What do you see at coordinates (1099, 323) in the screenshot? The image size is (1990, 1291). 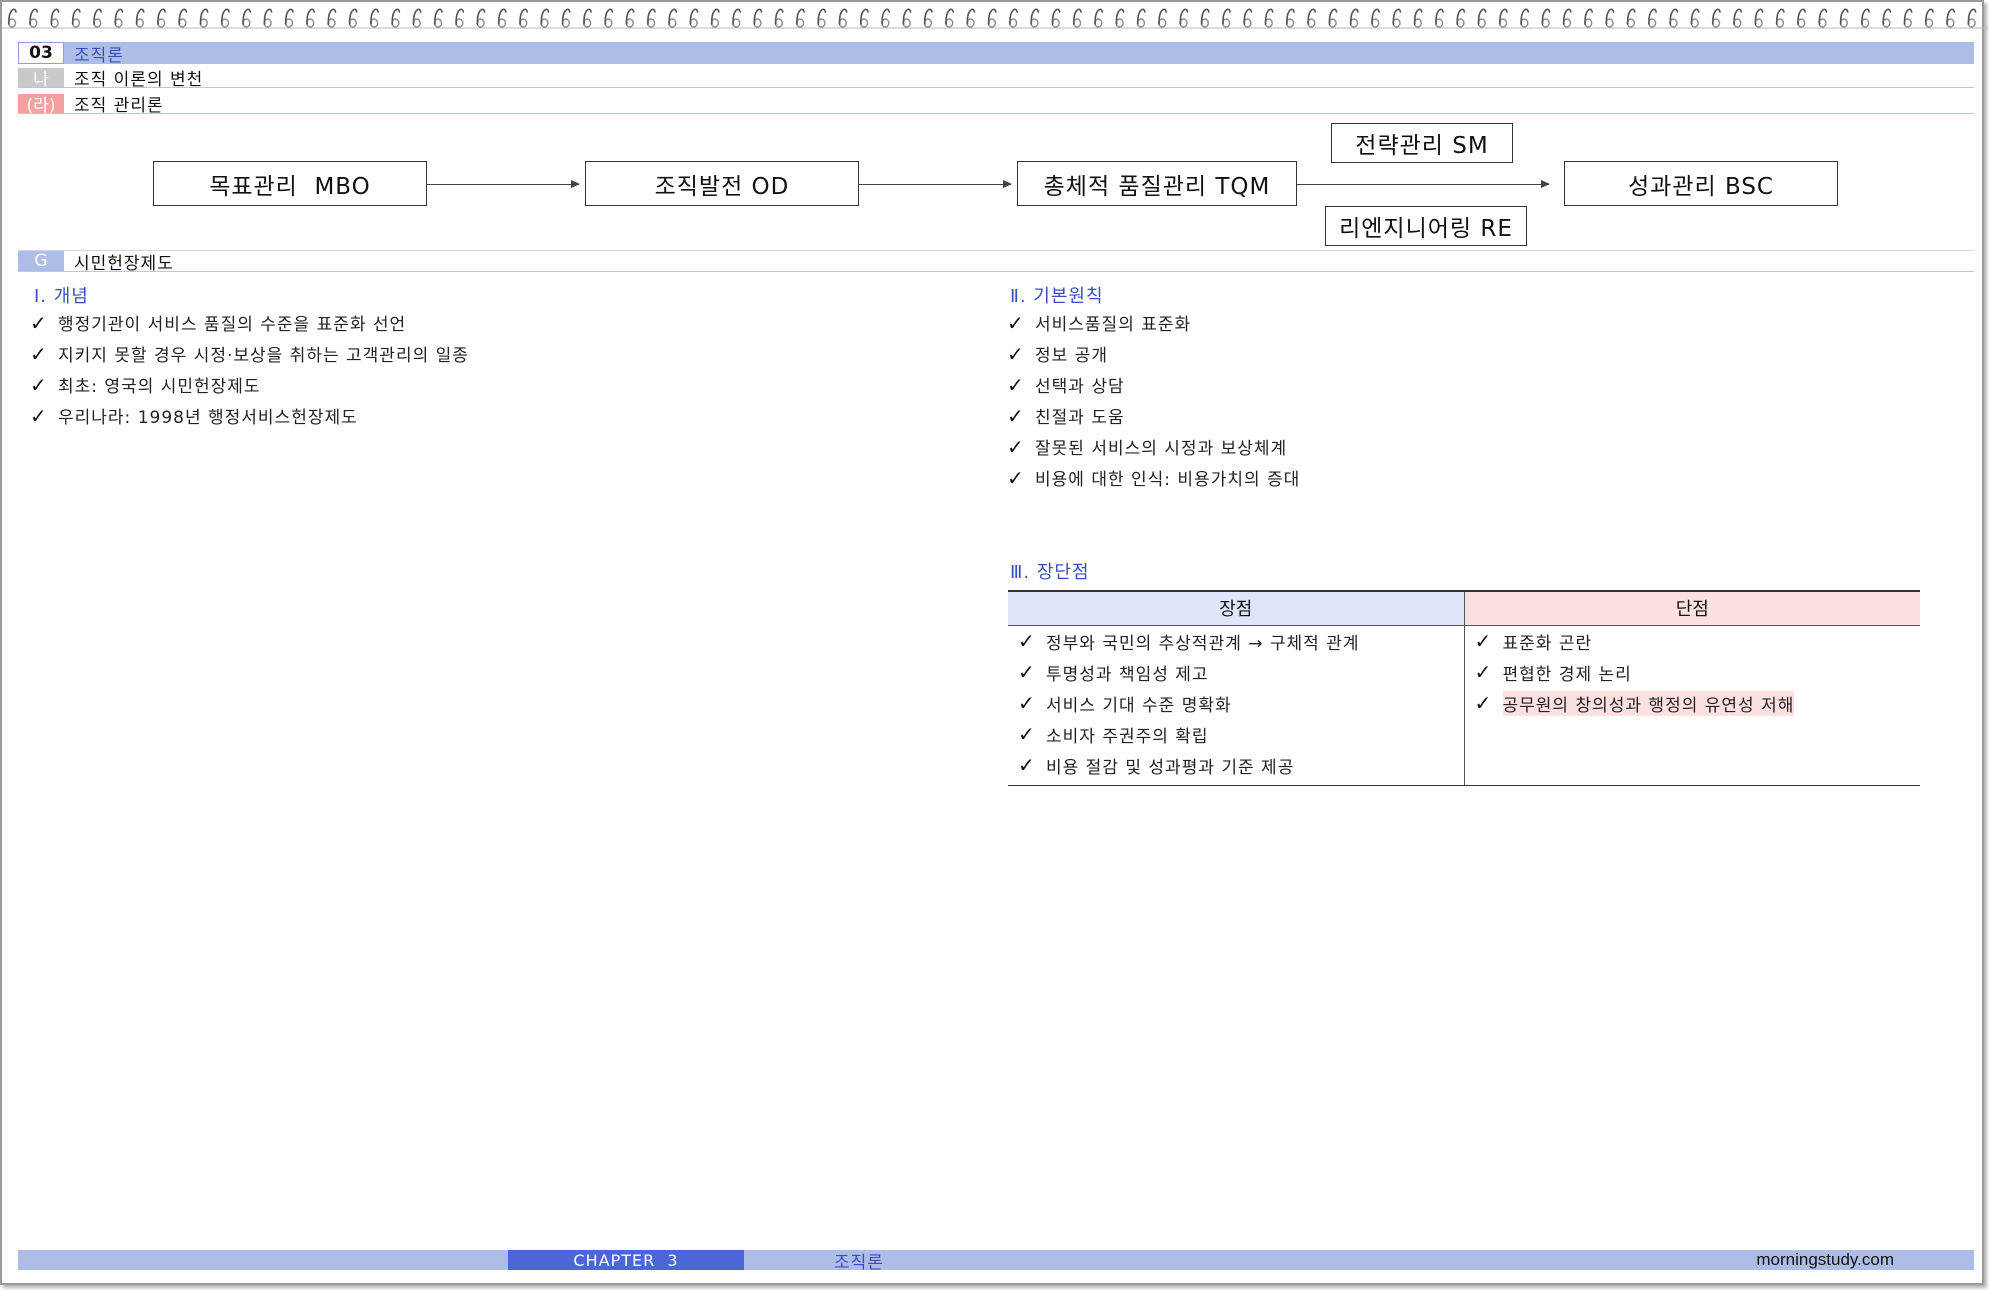 I see `list-item: ✓ 서비스품질의 표준화` at bounding box center [1099, 323].